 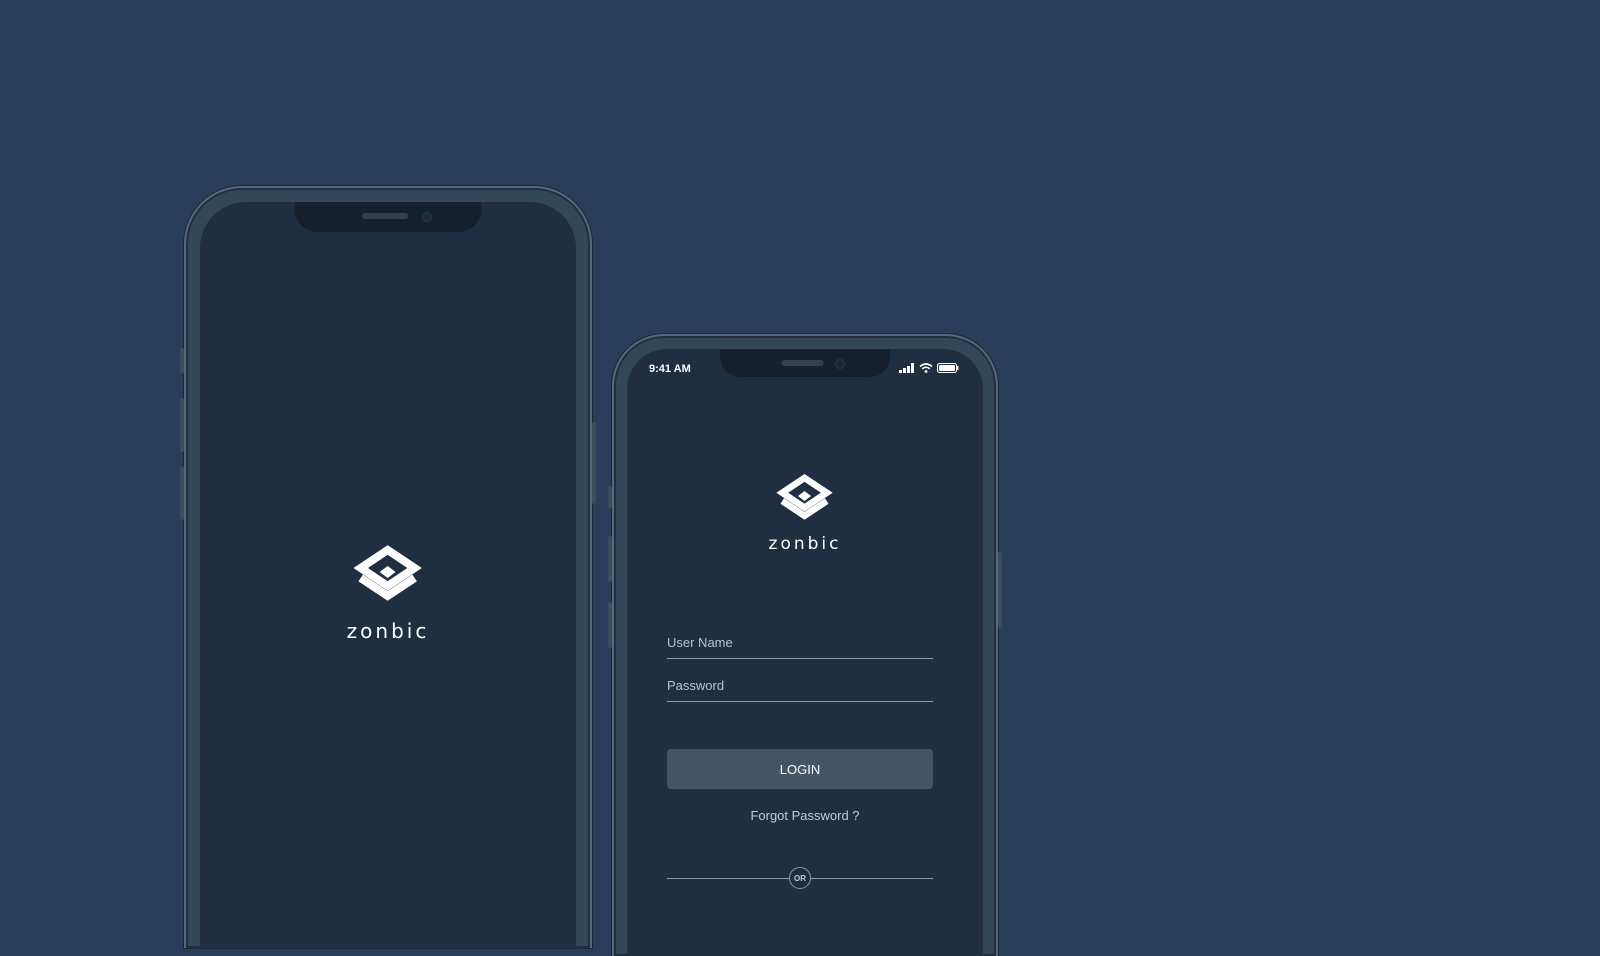 I want to click on splash-logo: zonbic, so click(x=388, y=593).